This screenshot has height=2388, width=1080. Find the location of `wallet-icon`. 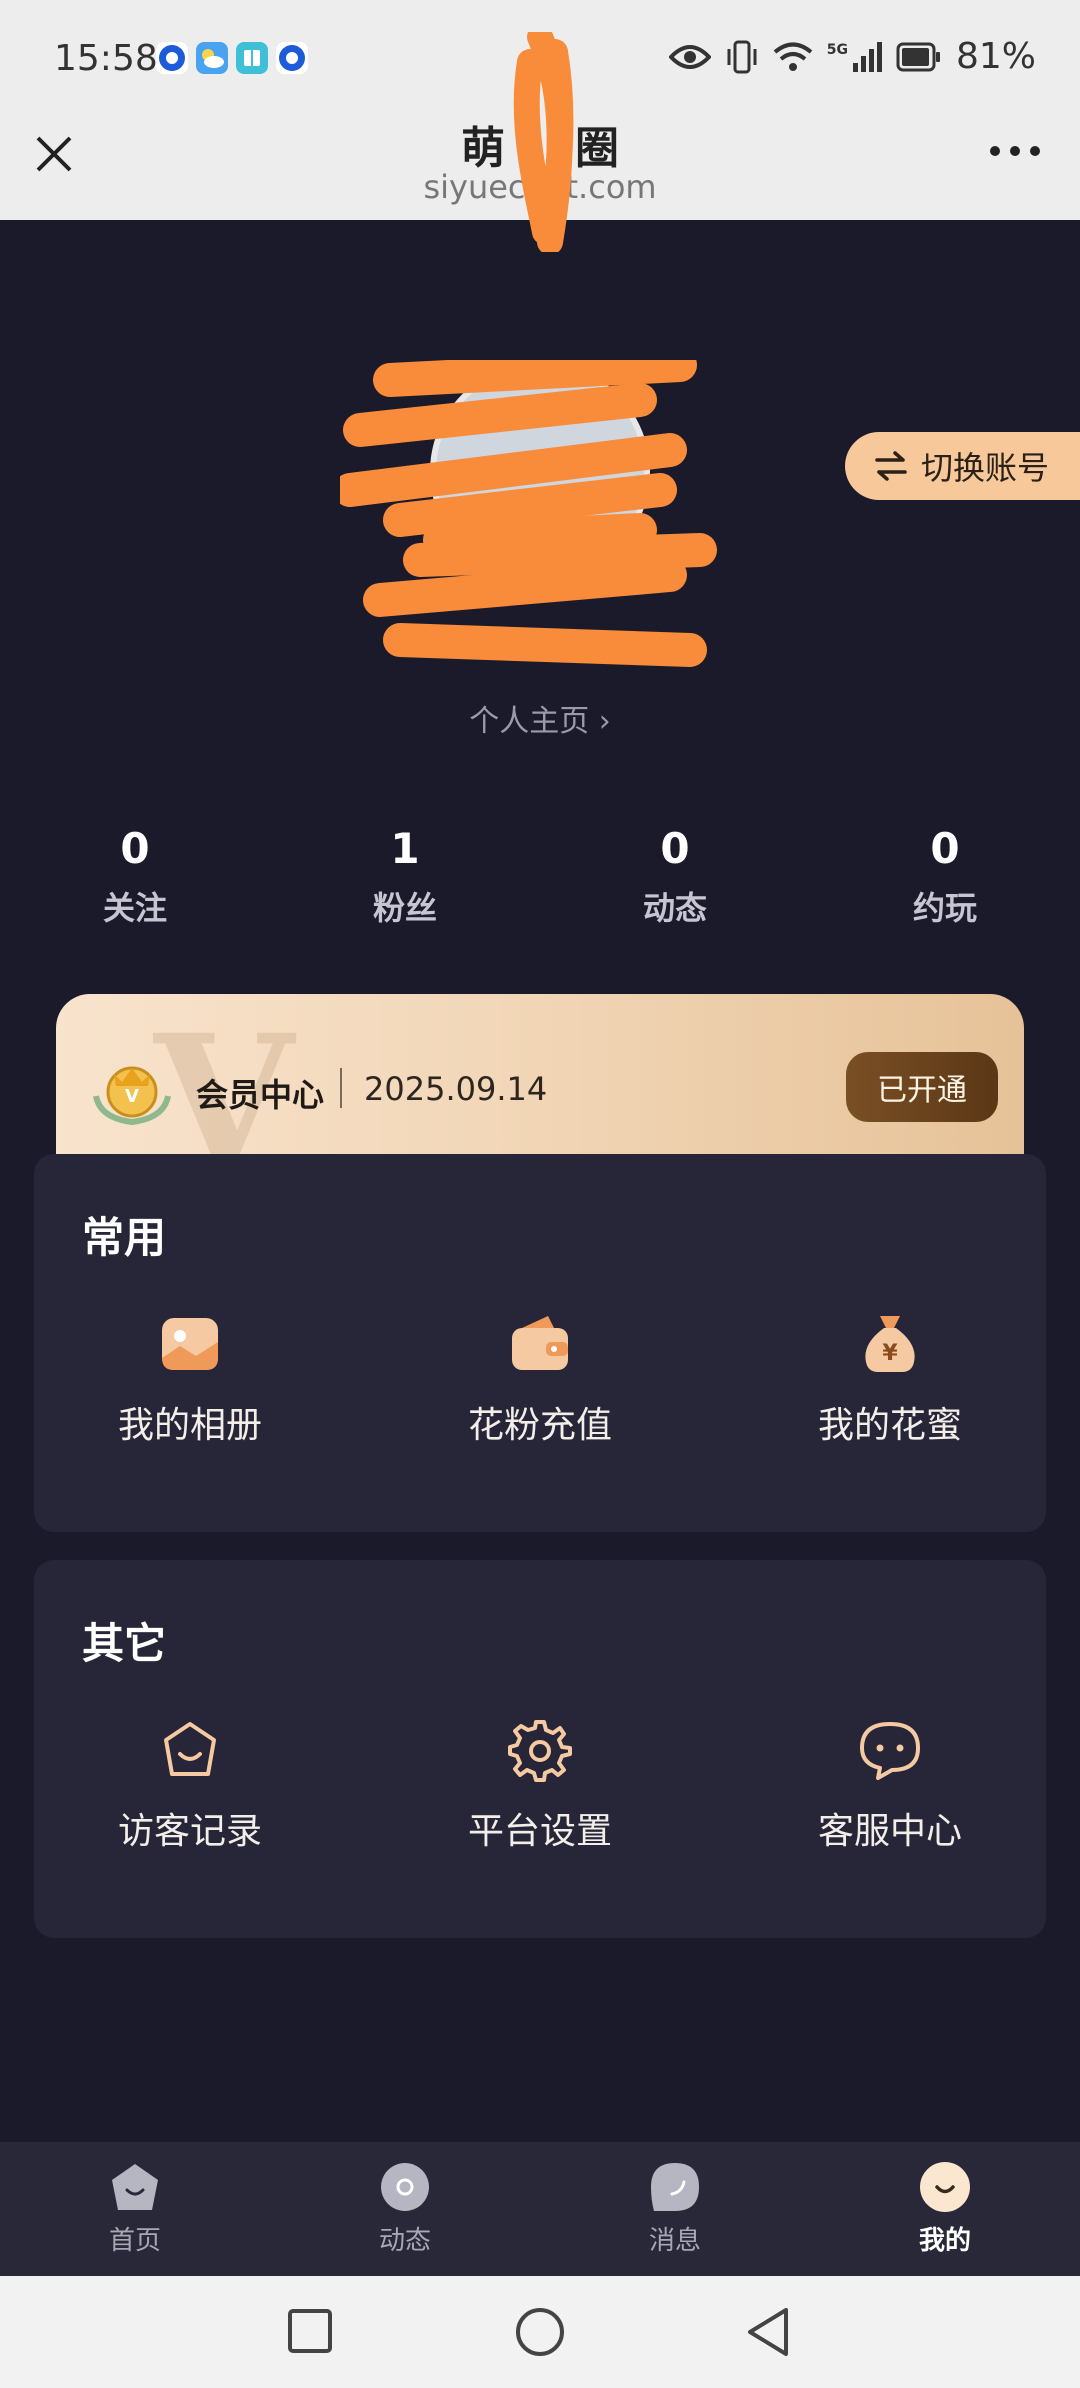

wallet-icon is located at coordinates (540, 1343).